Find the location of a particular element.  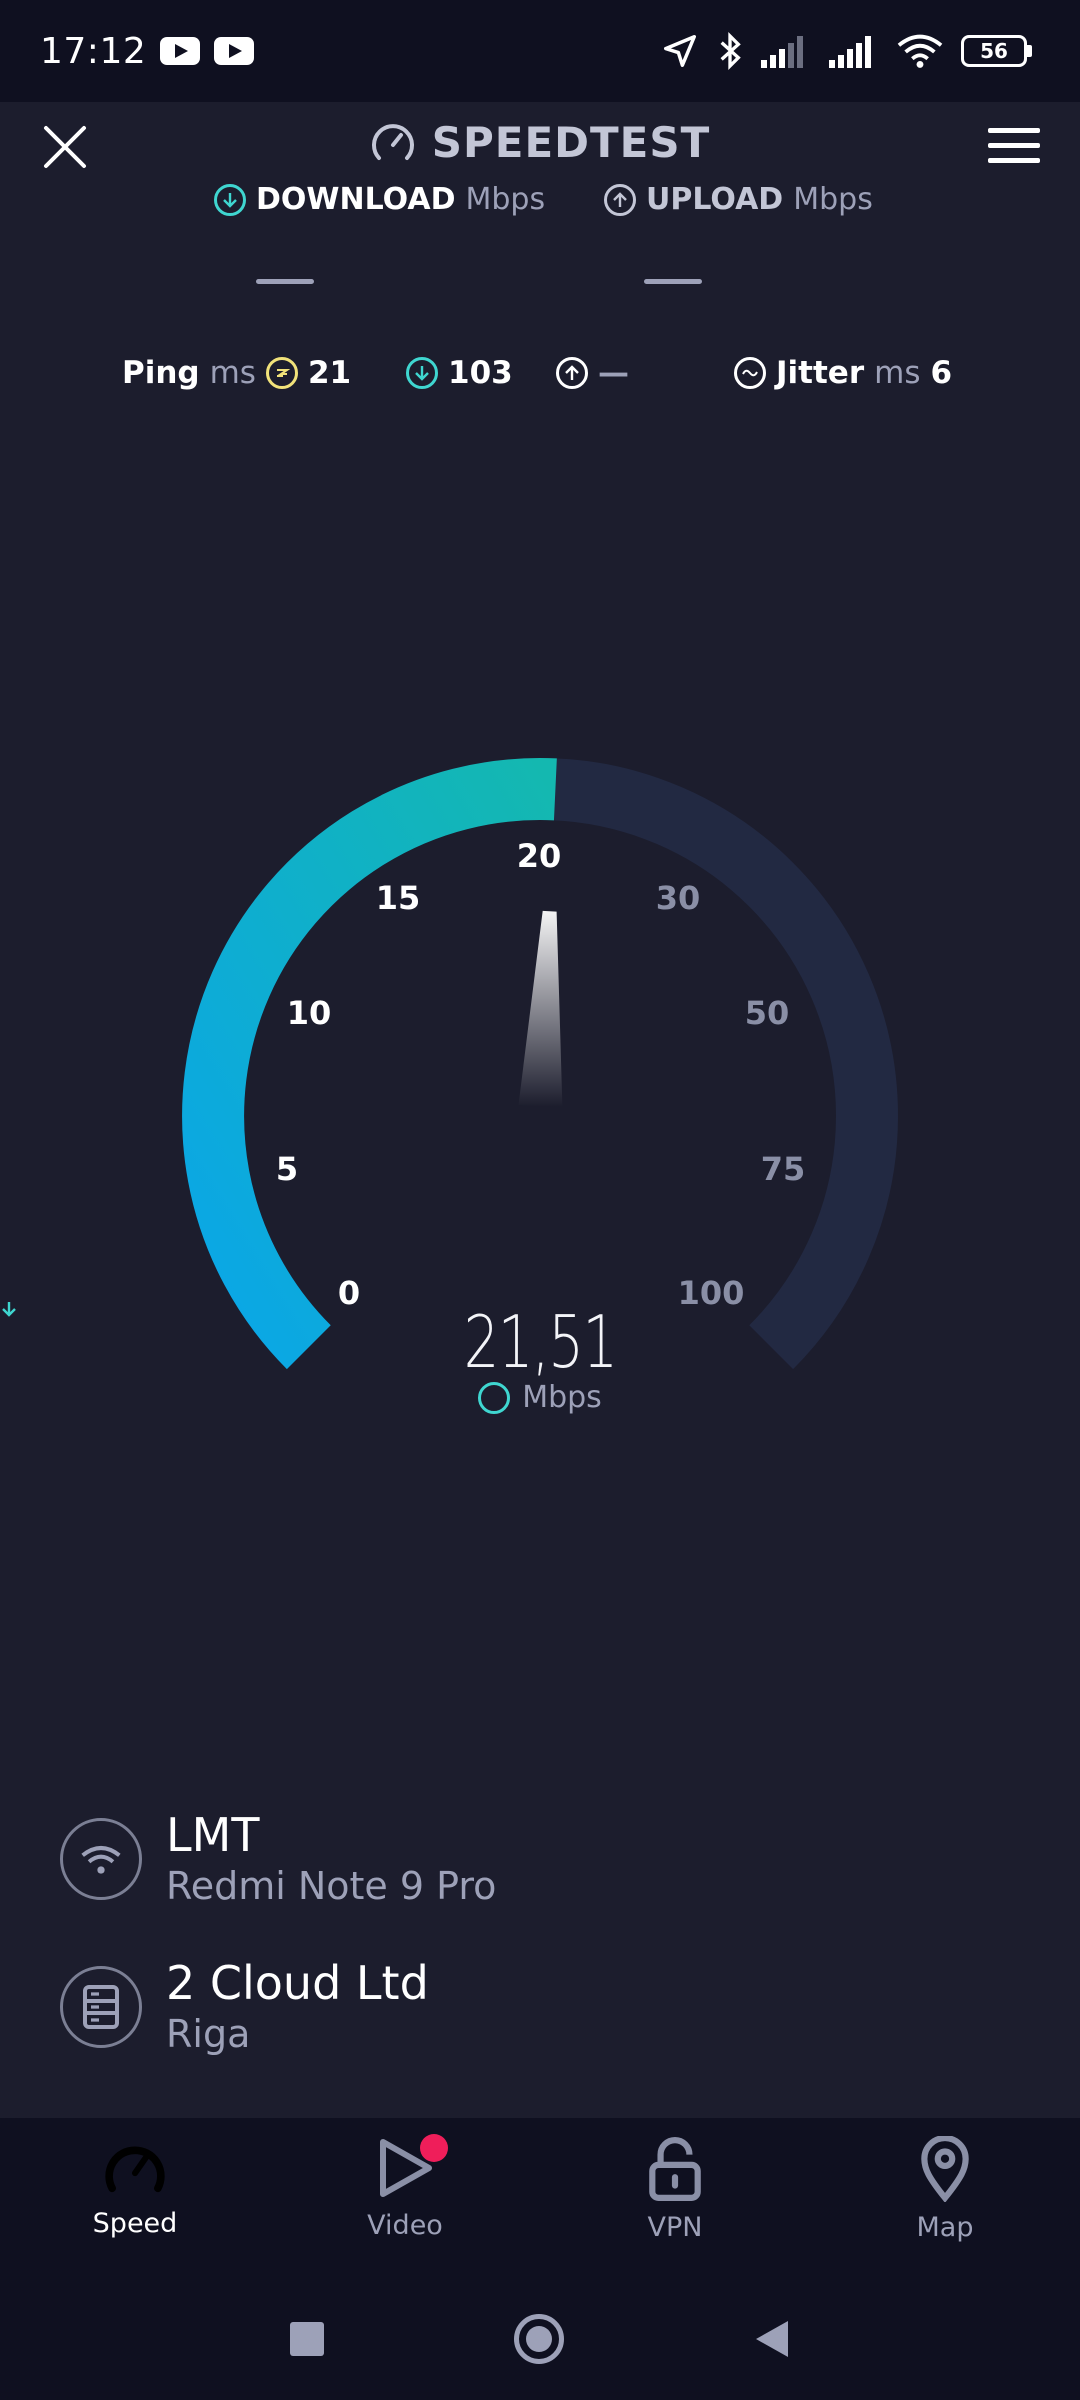

speed-readout: 21,51 Mbps is located at coordinates (540, 1357).